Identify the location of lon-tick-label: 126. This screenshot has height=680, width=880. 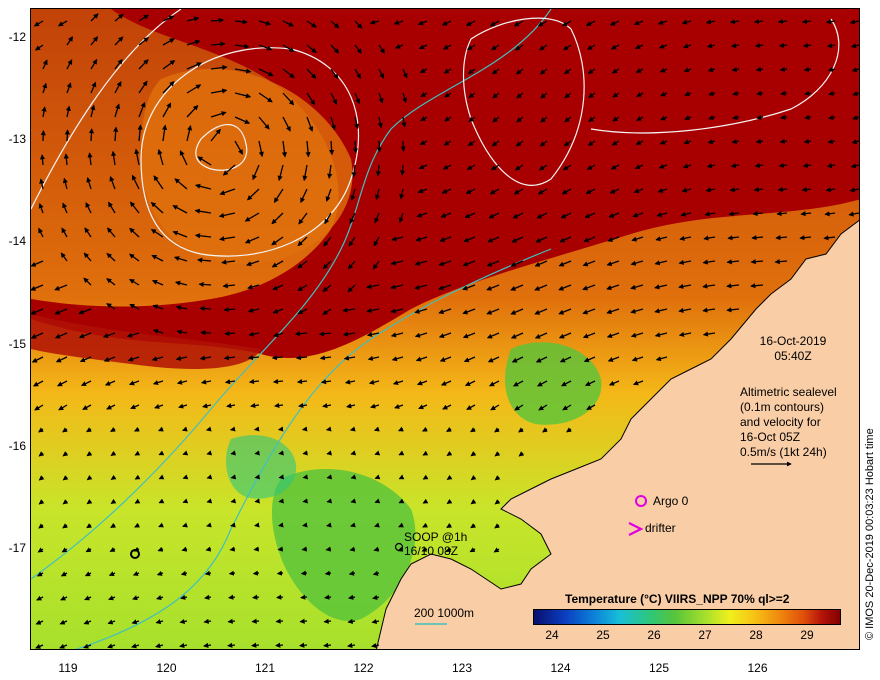
(757, 668).